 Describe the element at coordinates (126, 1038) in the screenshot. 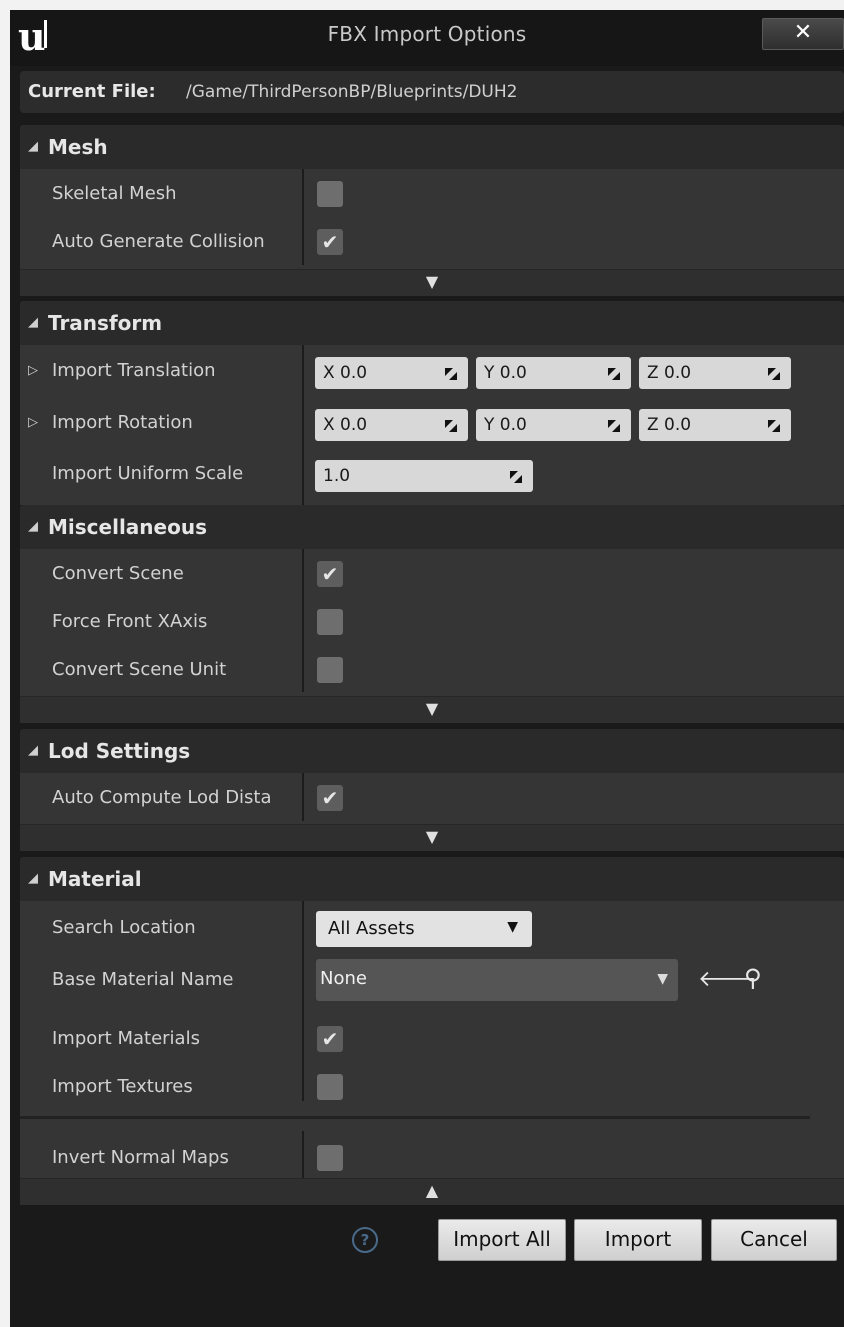

I see `import-materials-label: Import Materials` at that location.